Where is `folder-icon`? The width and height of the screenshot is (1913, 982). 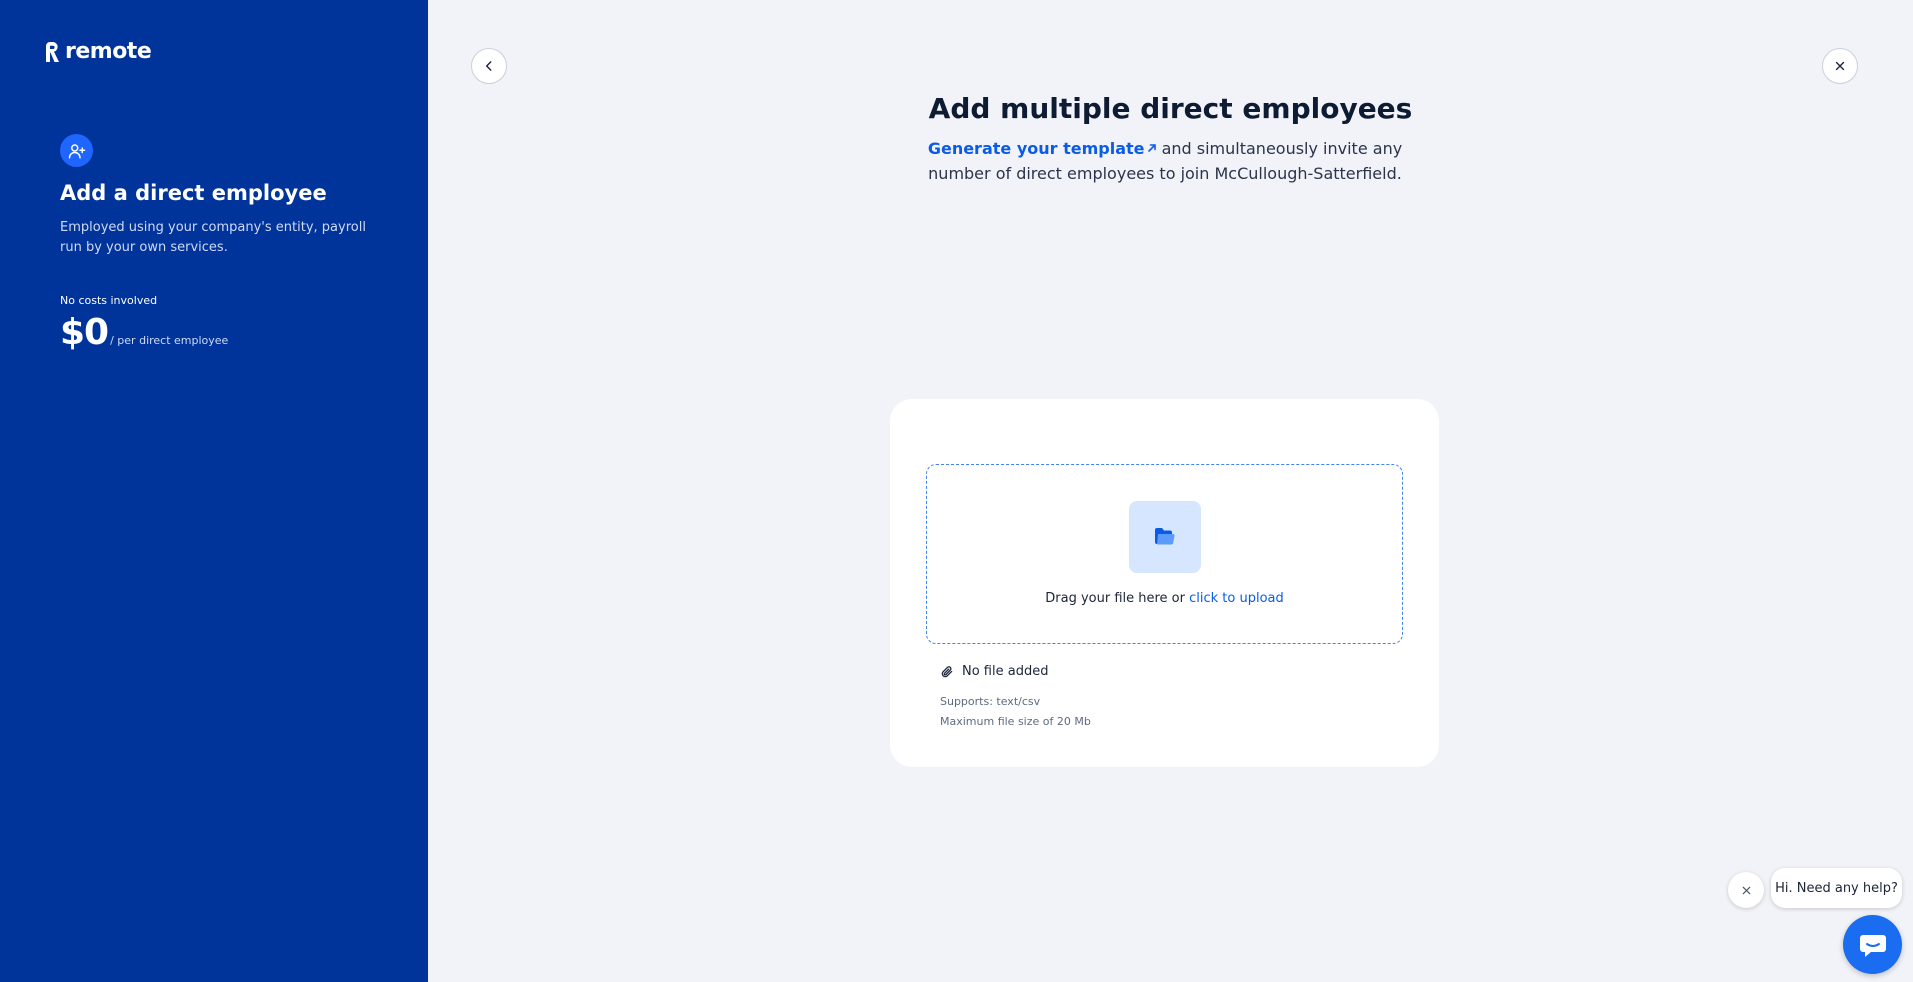 folder-icon is located at coordinates (1165, 537).